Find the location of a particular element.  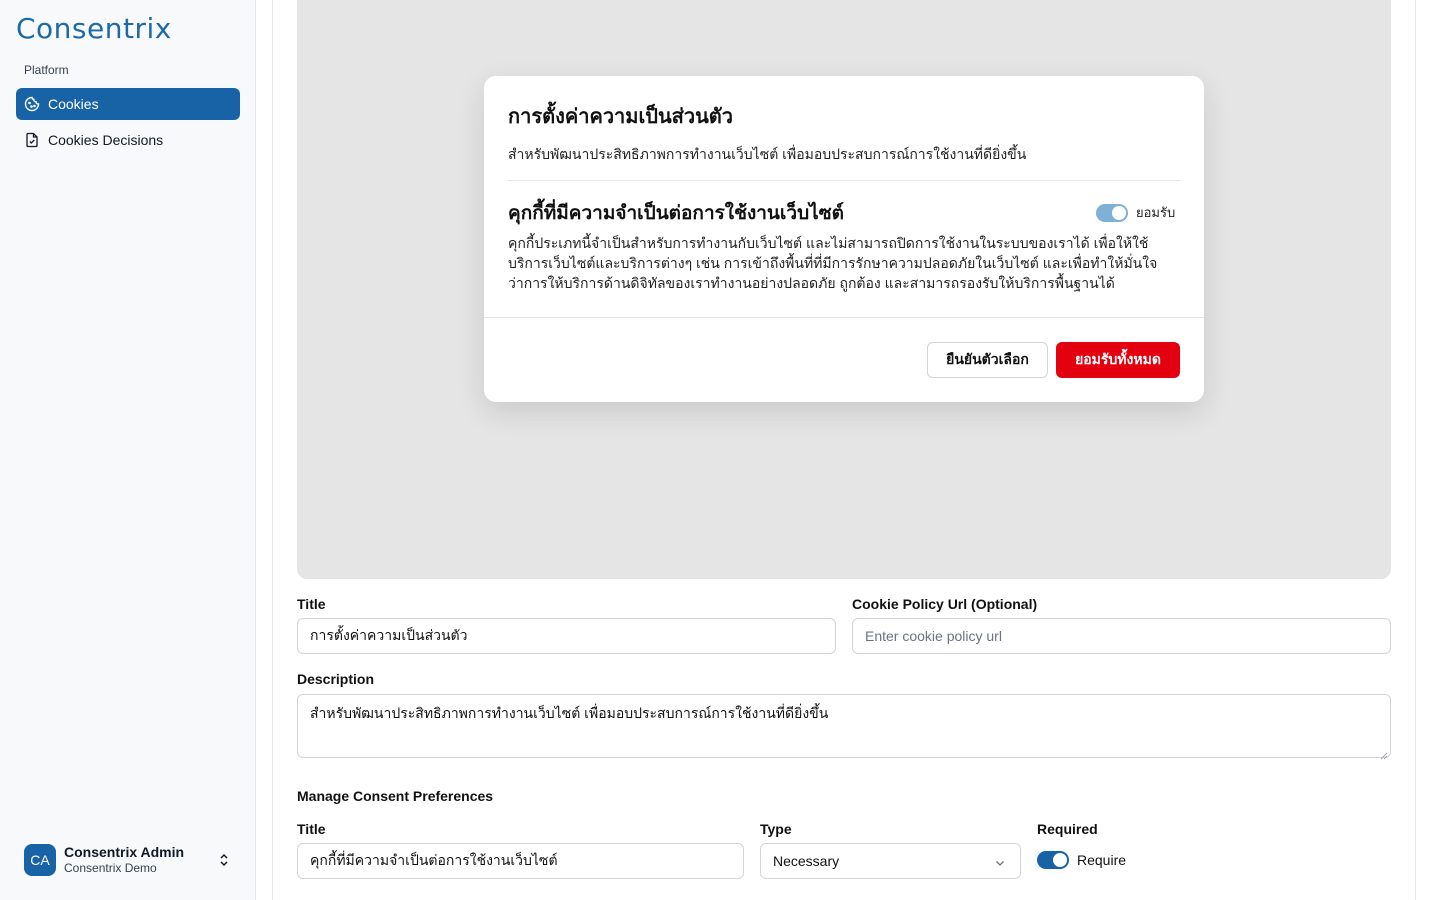

avatar: CA is located at coordinates (40, 860).